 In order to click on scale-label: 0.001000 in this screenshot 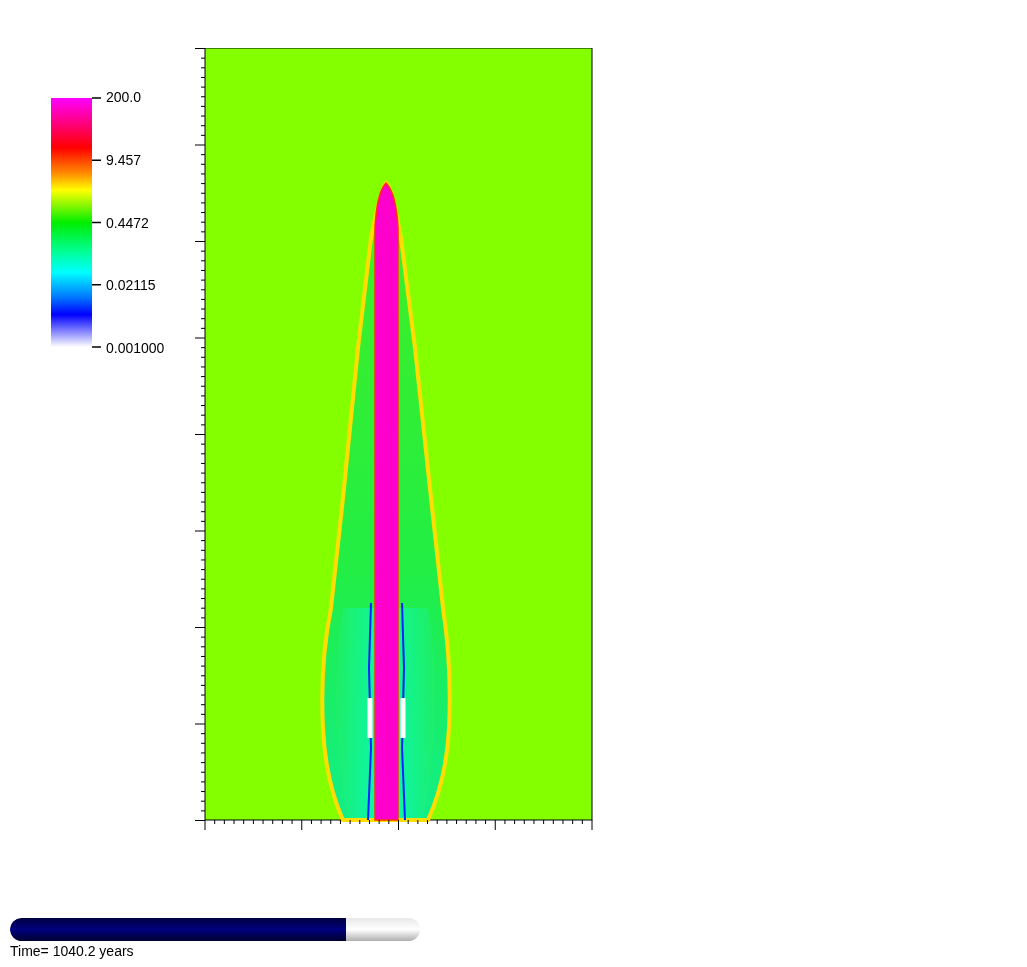, I will do `click(136, 348)`.